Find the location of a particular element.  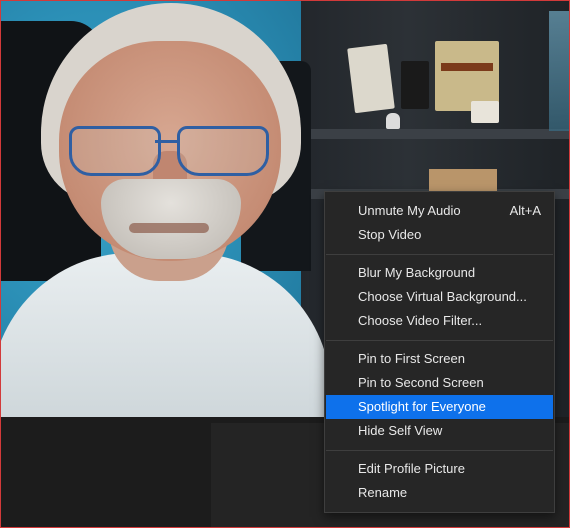

glasses is located at coordinates (174, 151).